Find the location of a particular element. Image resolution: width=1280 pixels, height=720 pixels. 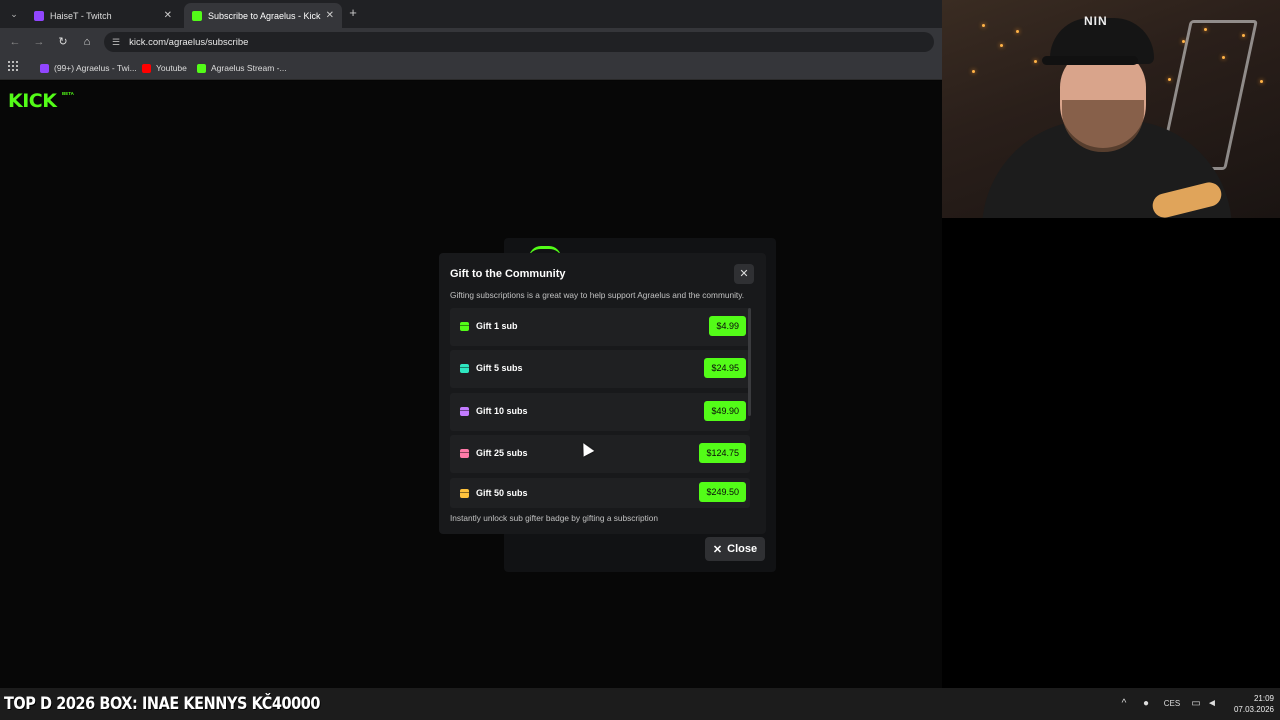

gift-option-label: Gift 1 sub is located at coordinates (497, 326).